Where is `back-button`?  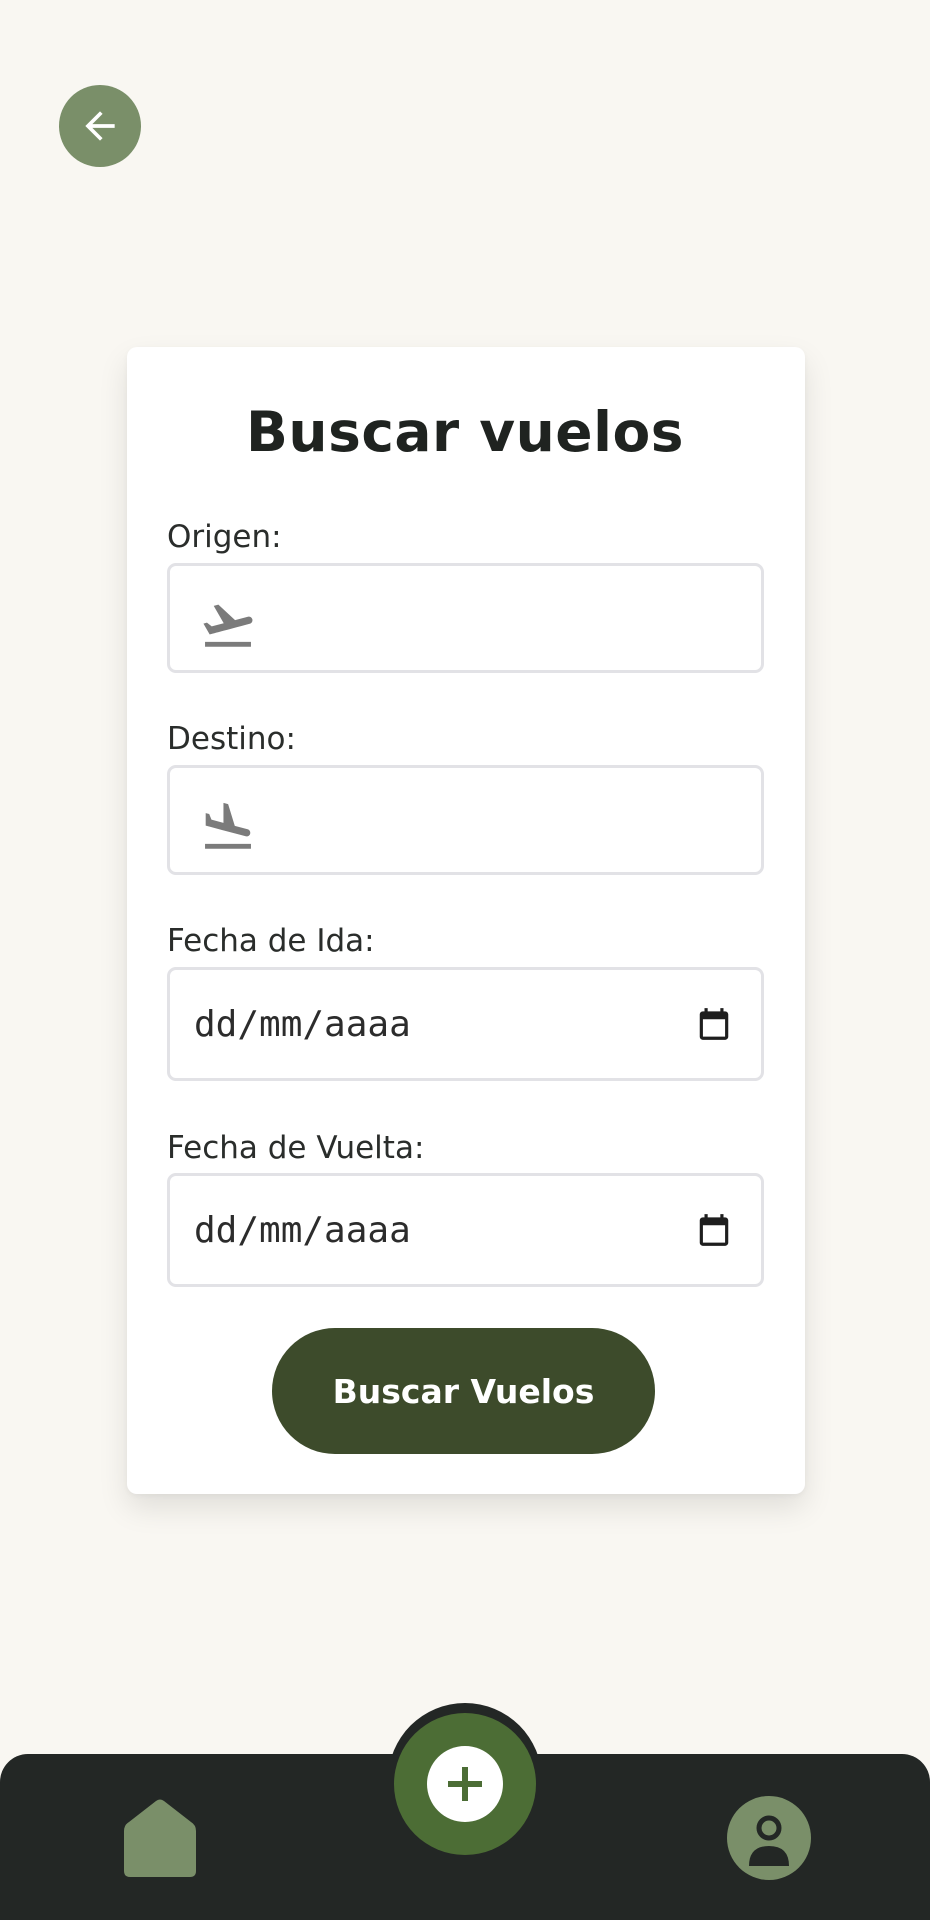 back-button is located at coordinates (100, 126).